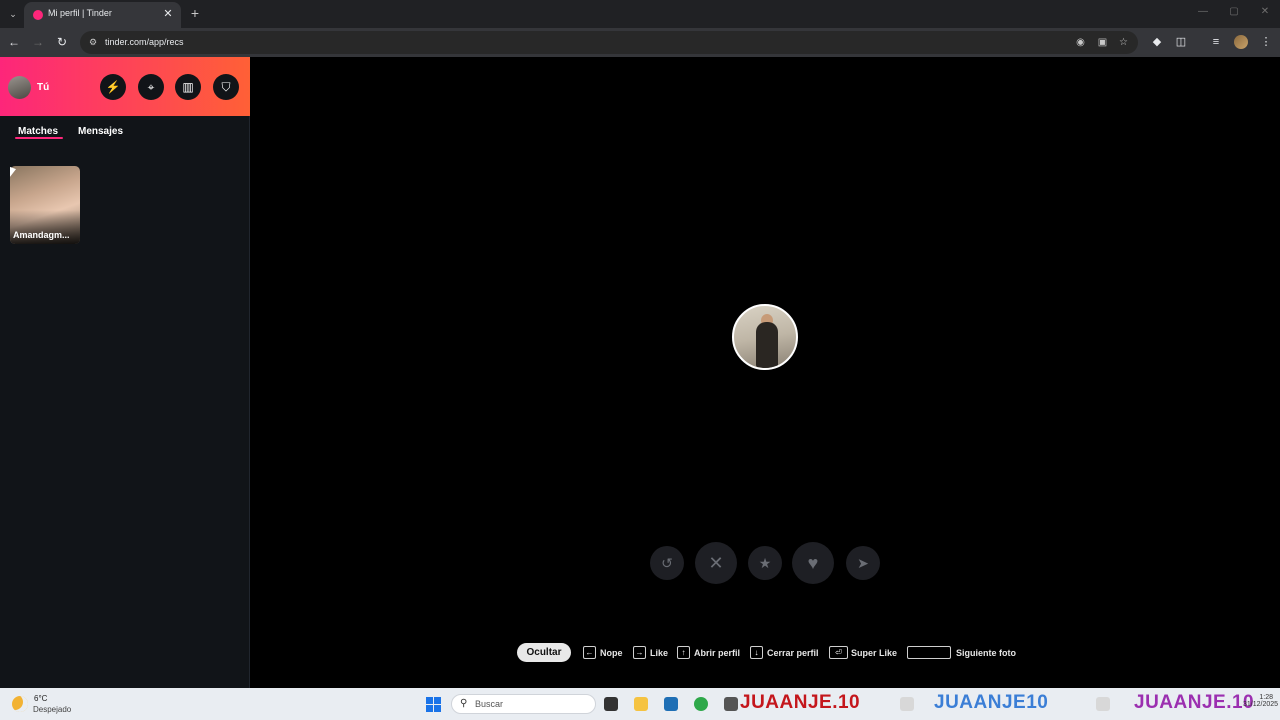 This screenshot has height=720, width=1280. Describe the element at coordinates (1203, 11) in the screenshot. I see `minimize-button: —` at that location.